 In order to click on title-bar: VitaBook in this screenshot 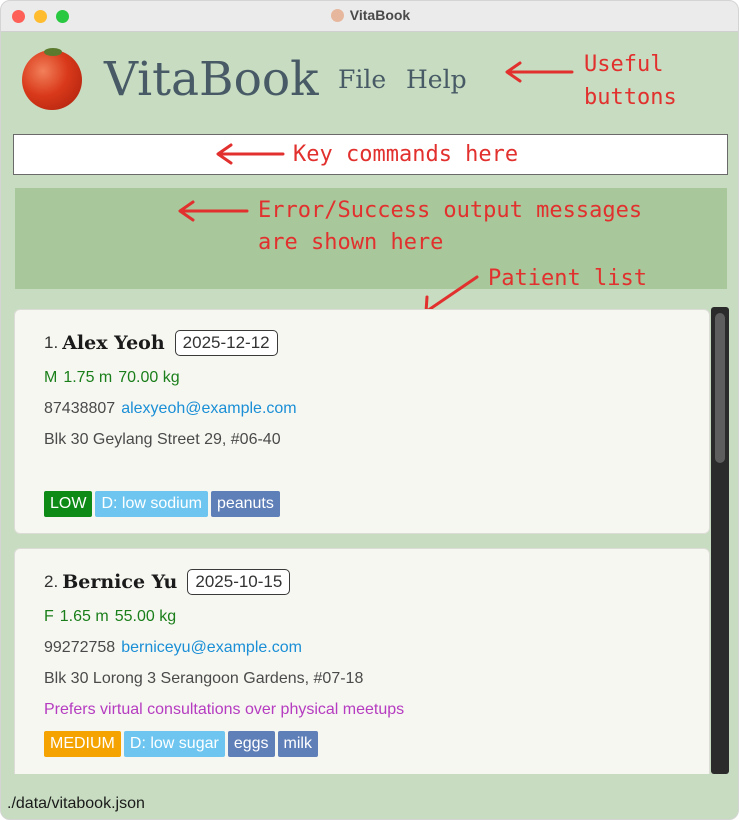, I will do `click(369, 16)`.